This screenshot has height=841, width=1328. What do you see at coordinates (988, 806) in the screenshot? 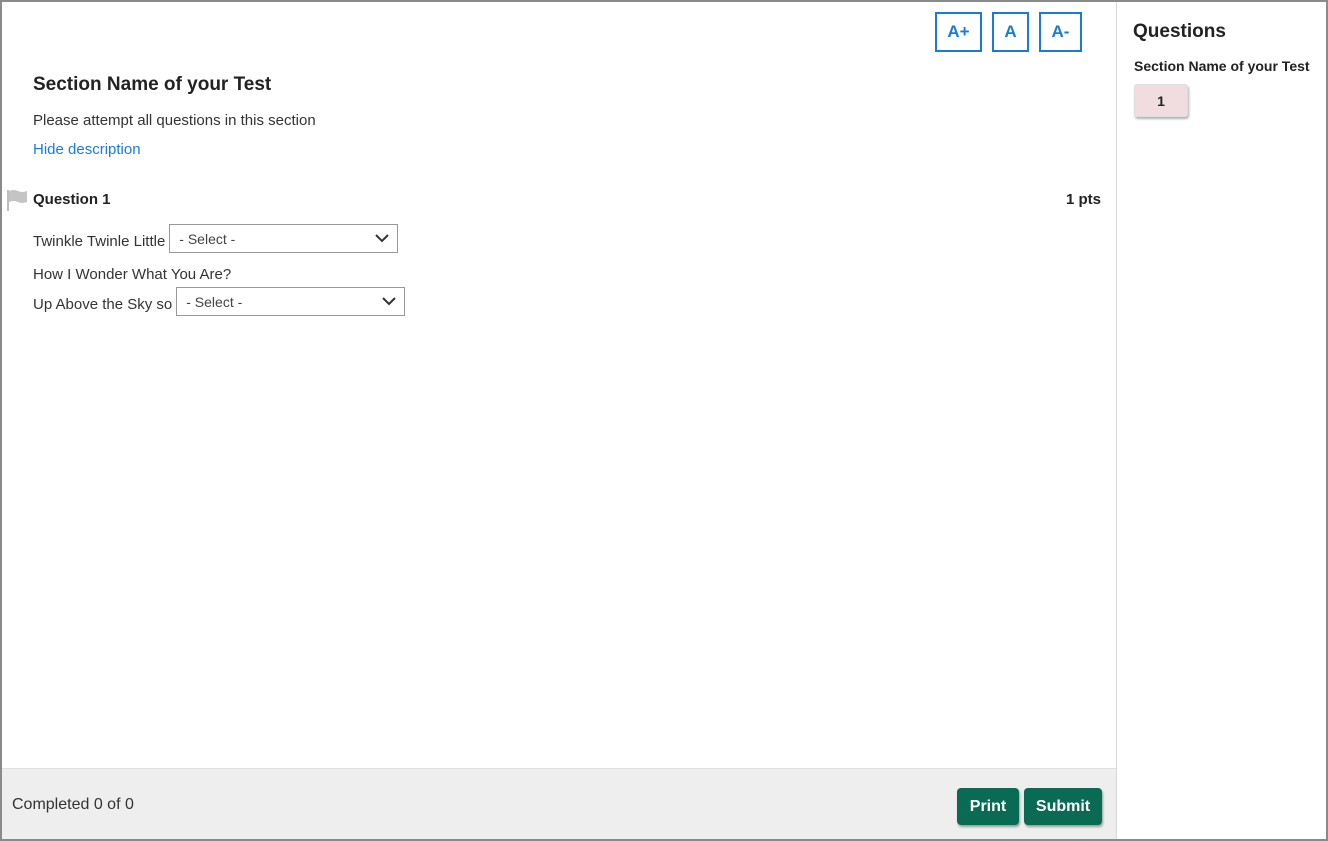
I see `print-button: Print` at bounding box center [988, 806].